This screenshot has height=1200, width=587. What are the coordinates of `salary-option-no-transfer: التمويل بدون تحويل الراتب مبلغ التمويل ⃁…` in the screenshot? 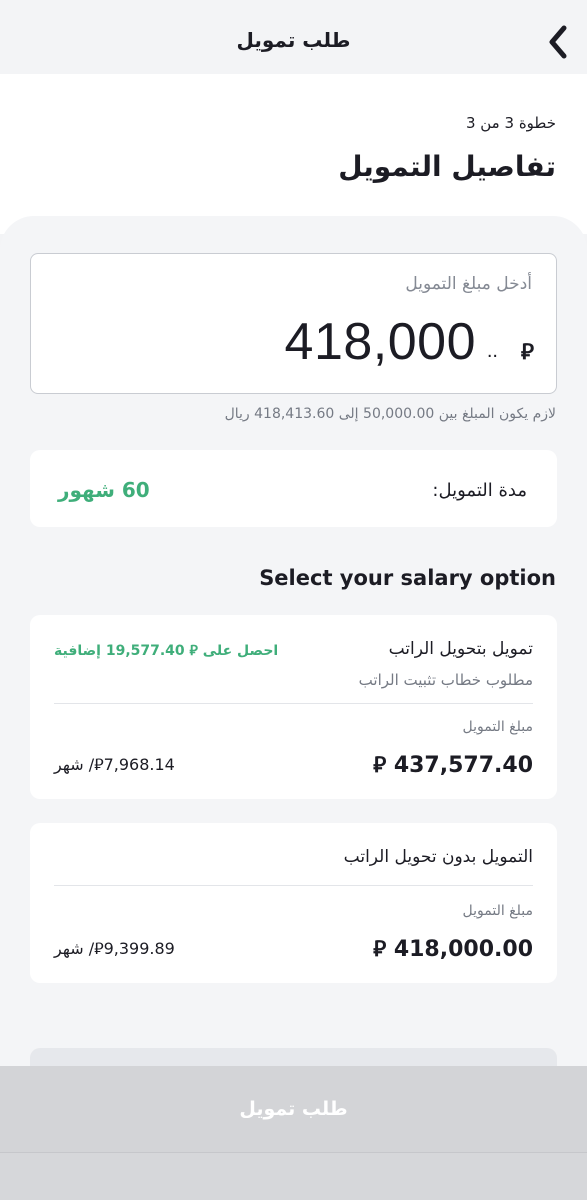 It's located at (293, 903).